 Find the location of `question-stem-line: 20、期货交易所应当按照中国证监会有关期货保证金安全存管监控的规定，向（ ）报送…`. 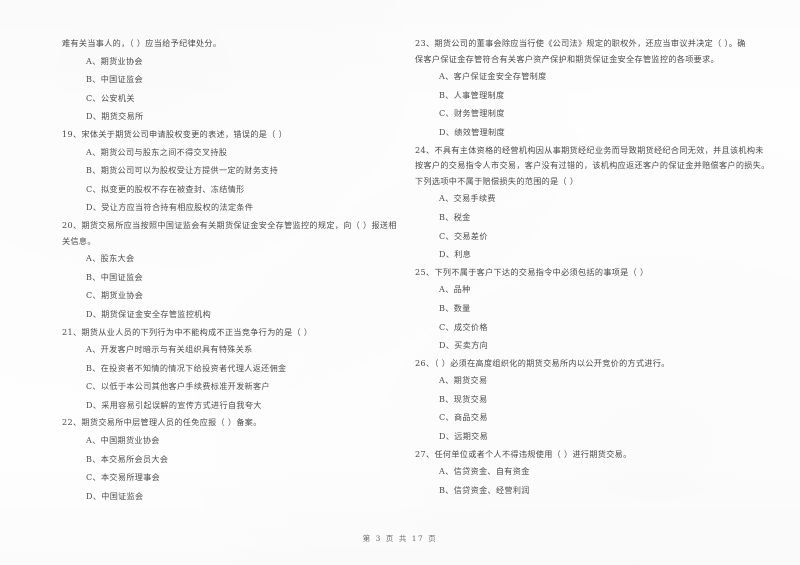

question-stem-line: 20、期货交易所应当按照中国证监会有关期货保证金安全存管监控的规定，向（ ）报送… is located at coordinates (229, 224).